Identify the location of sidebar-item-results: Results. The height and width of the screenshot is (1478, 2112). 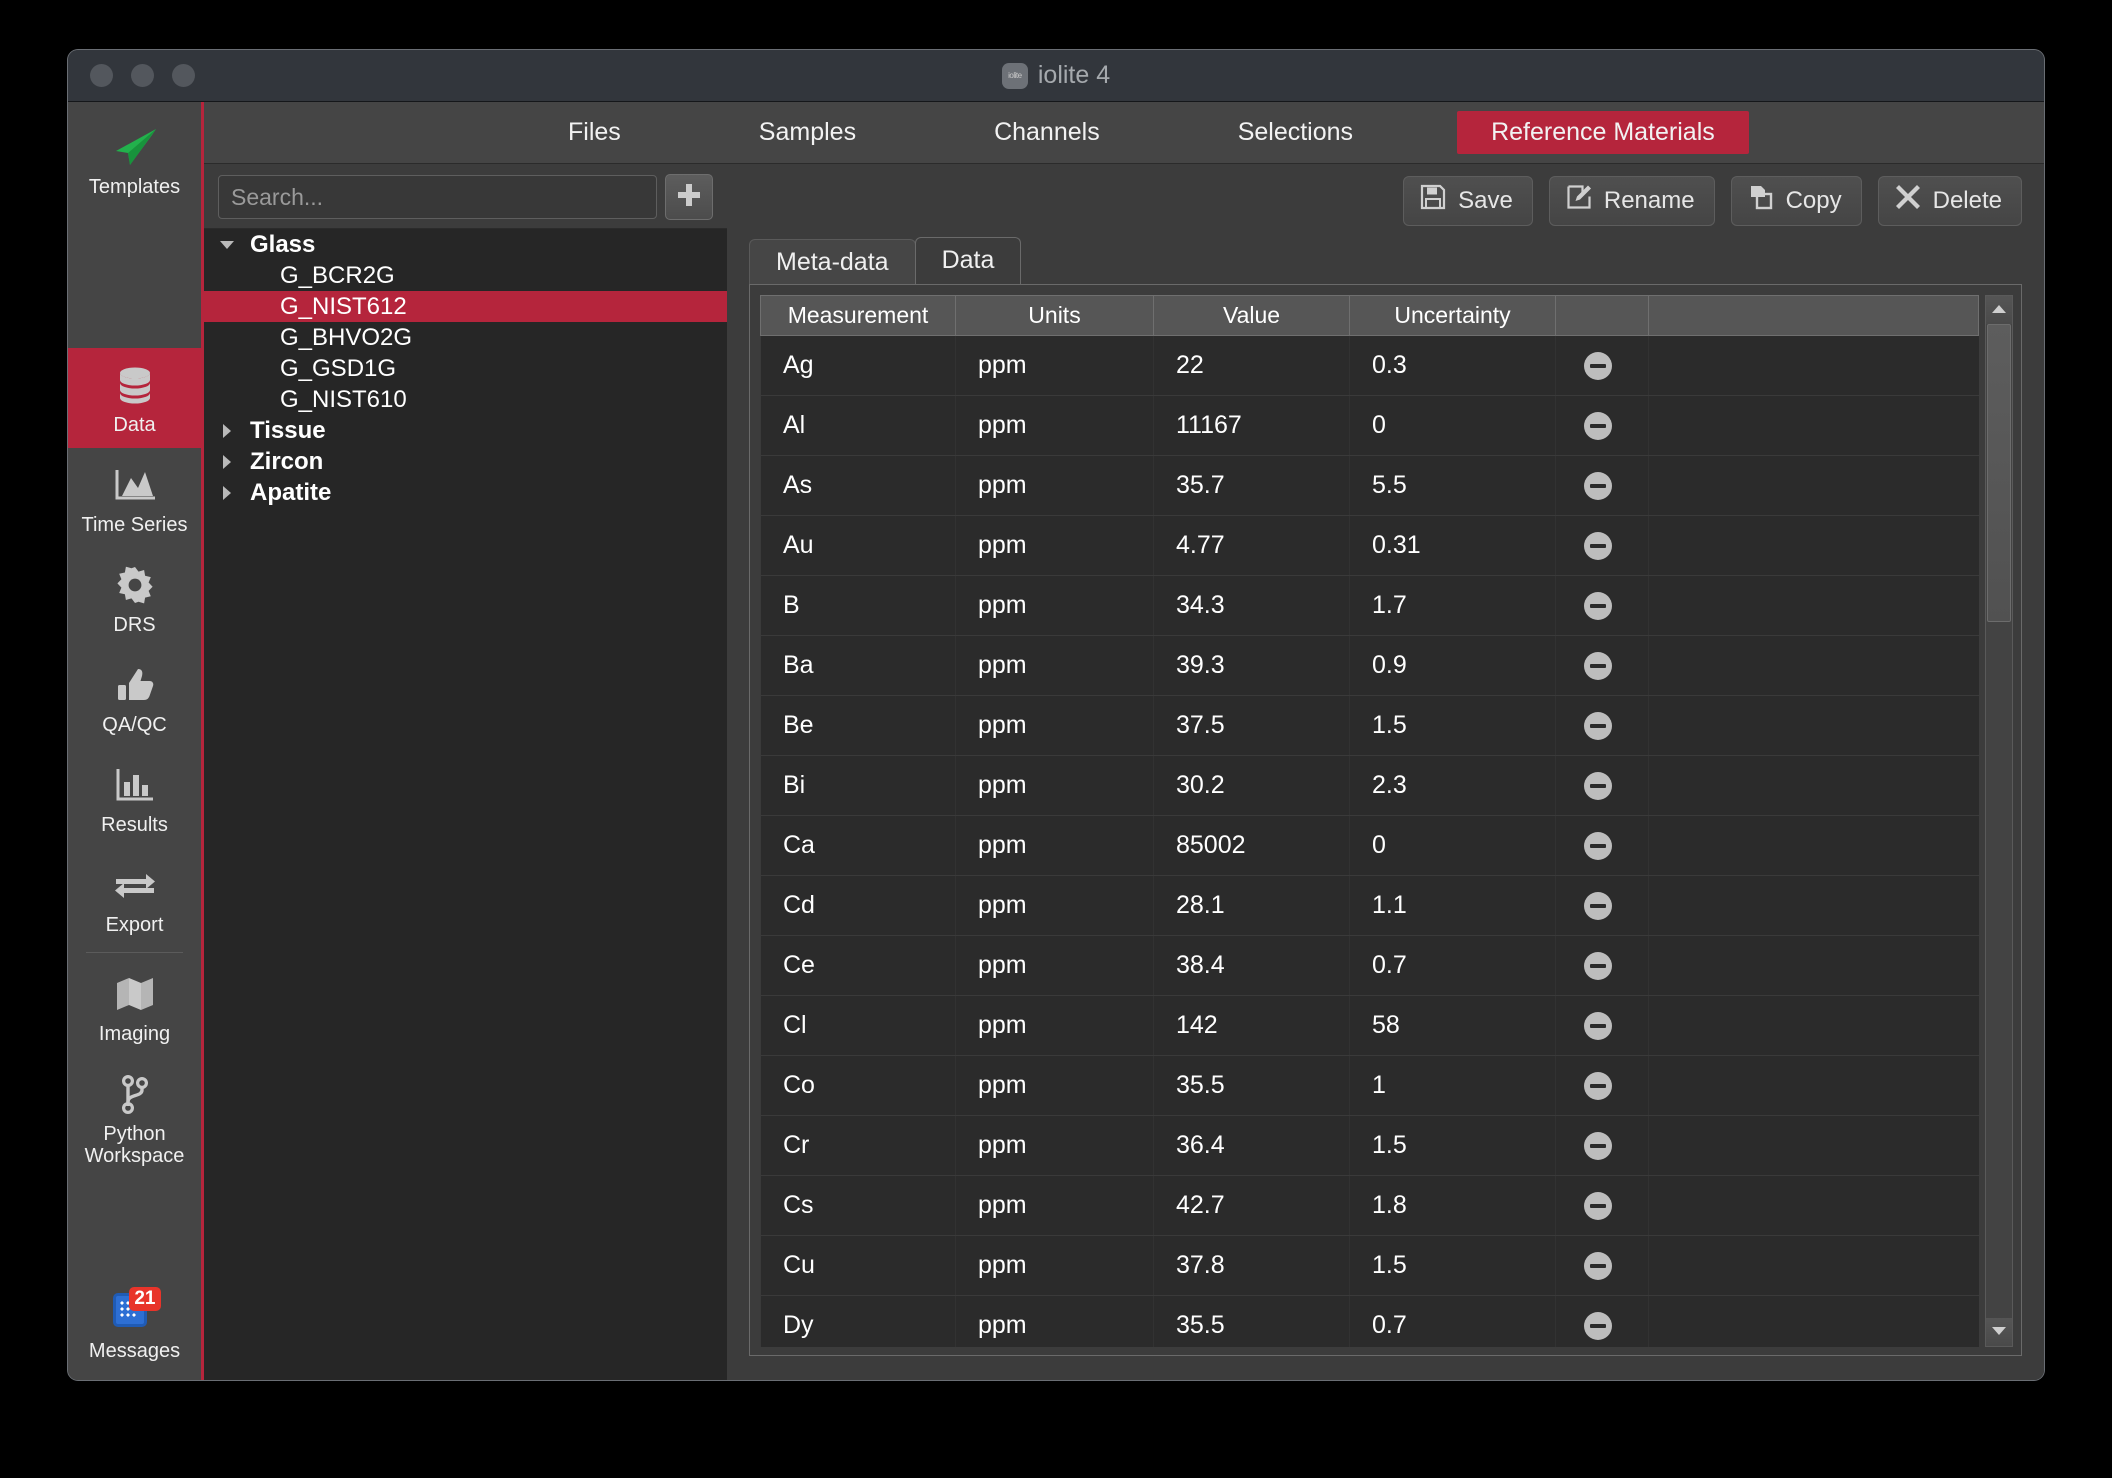
(134, 798).